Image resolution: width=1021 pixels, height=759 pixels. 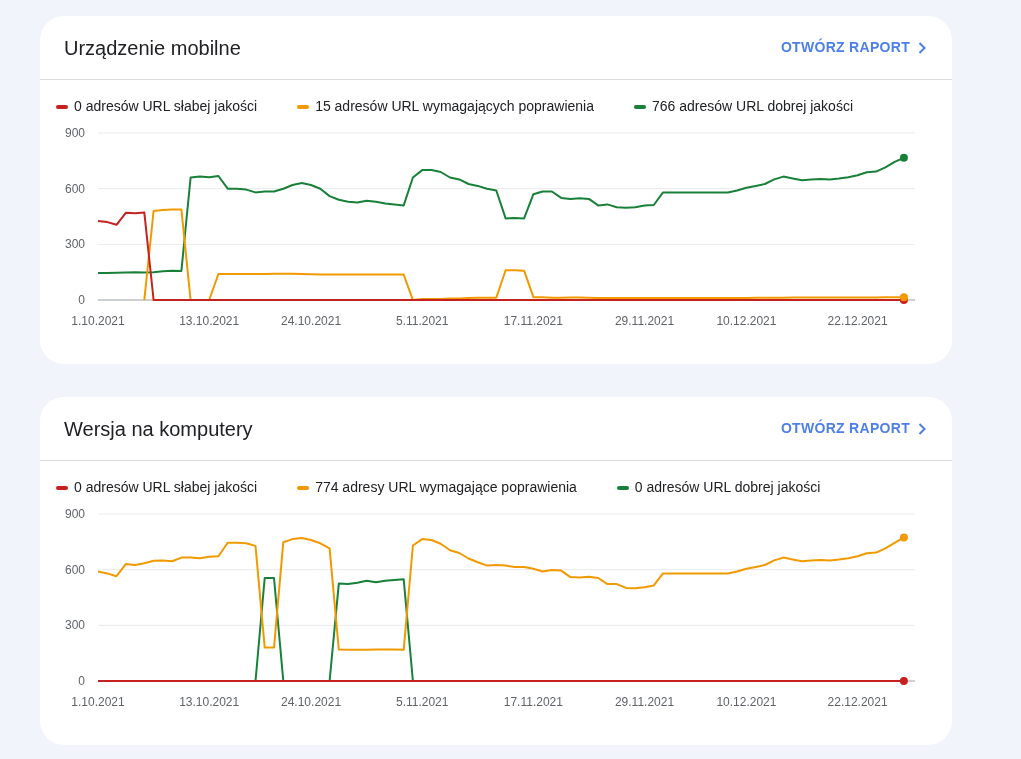 What do you see at coordinates (752, 106) in the screenshot?
I see `legend-label: 766 adresów URL dobrej jakości` at bounding box center [752, 106].